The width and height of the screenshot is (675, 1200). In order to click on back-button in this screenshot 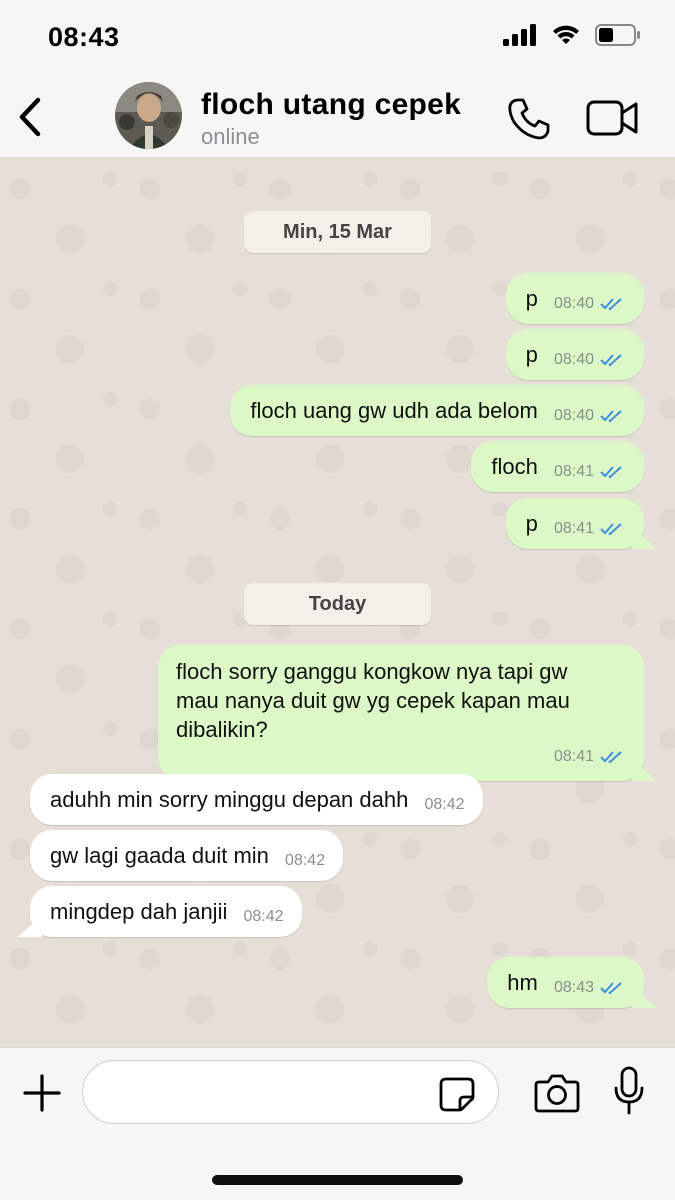, I will do `click(32, 117)`.